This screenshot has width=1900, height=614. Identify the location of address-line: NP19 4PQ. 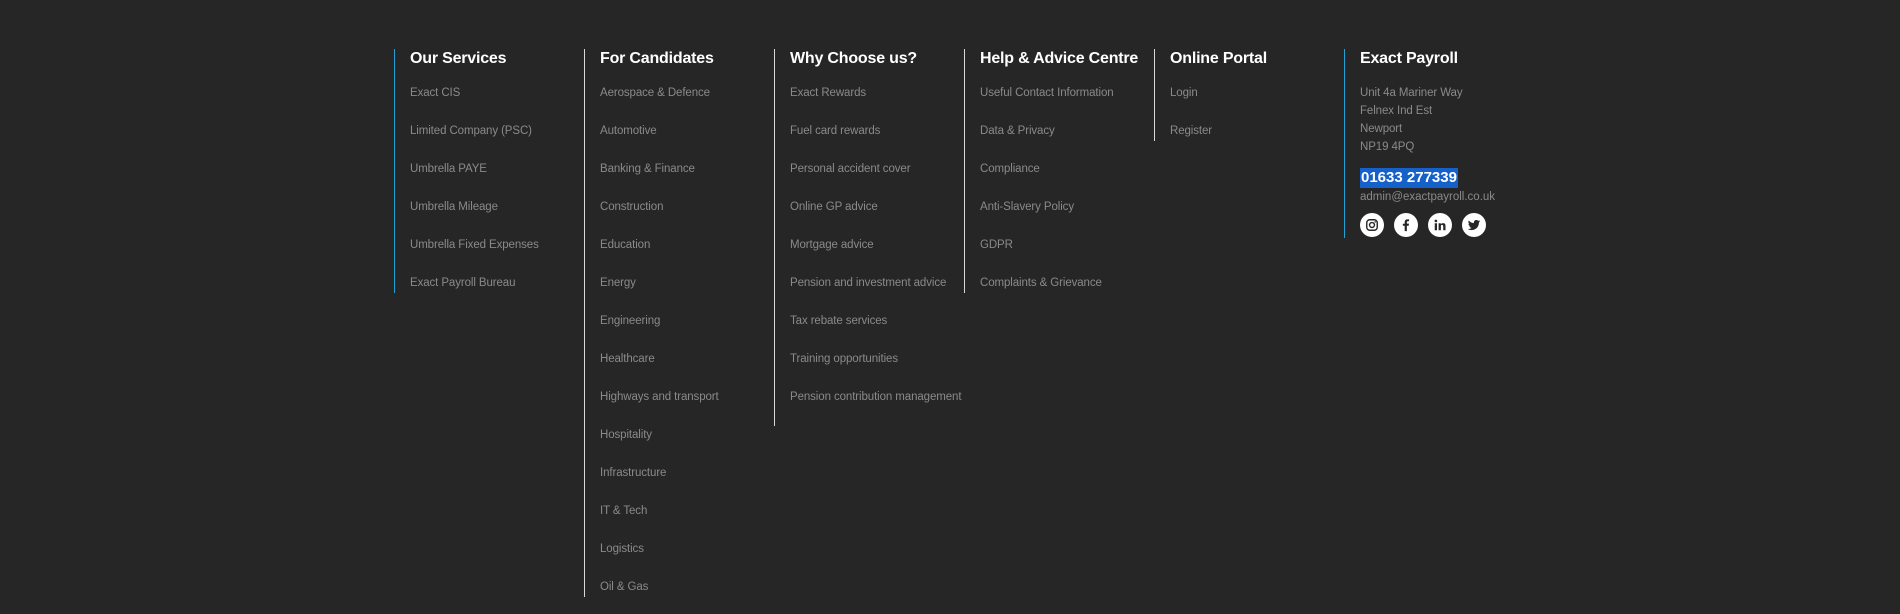
(1387, 147).